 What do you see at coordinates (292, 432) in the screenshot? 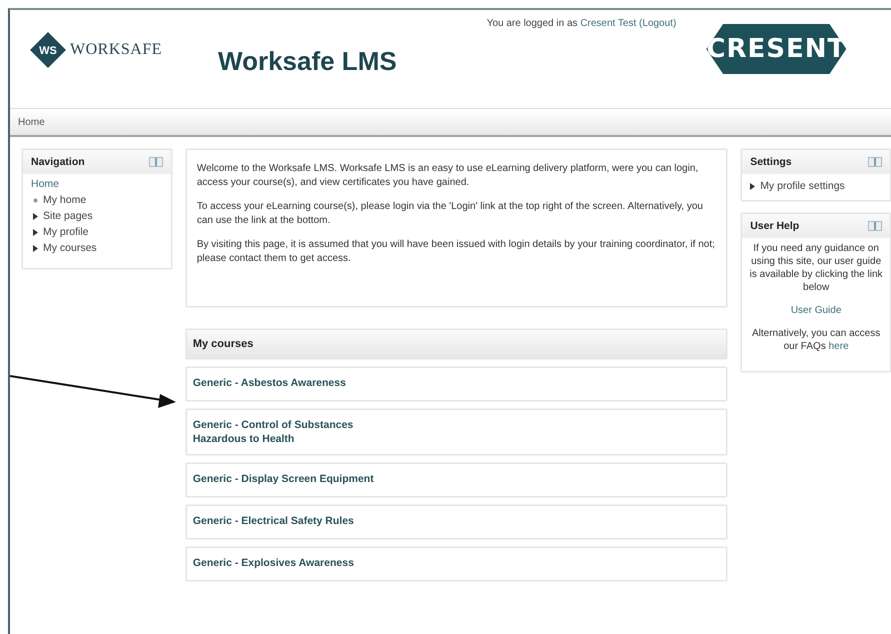
I see `course-link: Generic - Control of Substances Hazardous to Health` at bounding box center [292, 432].